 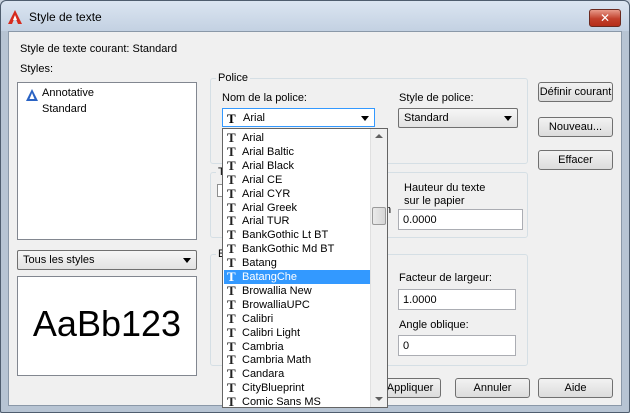 I want to click on paper-height-label-line2: sur le papier, so click(x=434, y=201).